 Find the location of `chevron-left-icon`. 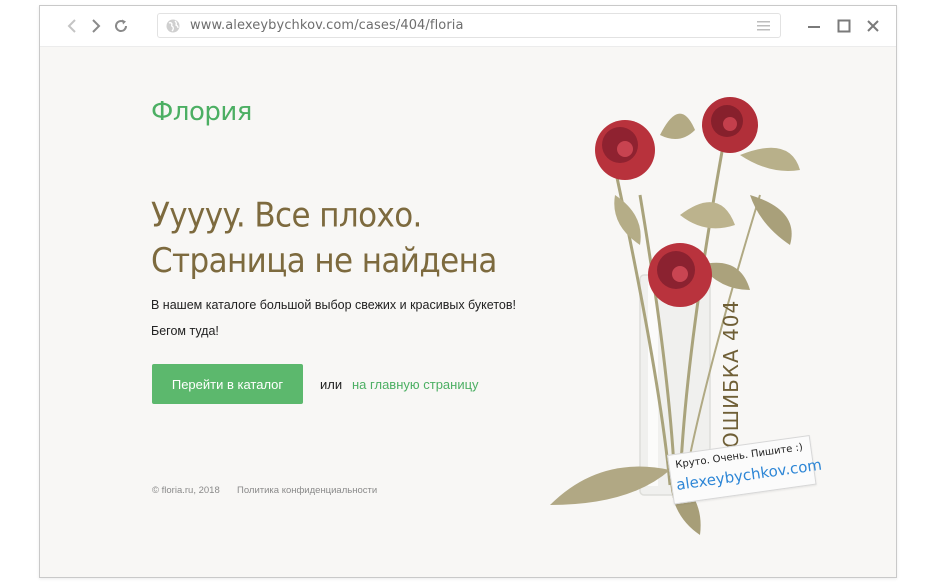

chevron-left-icon is located at coordinates (71, 26).